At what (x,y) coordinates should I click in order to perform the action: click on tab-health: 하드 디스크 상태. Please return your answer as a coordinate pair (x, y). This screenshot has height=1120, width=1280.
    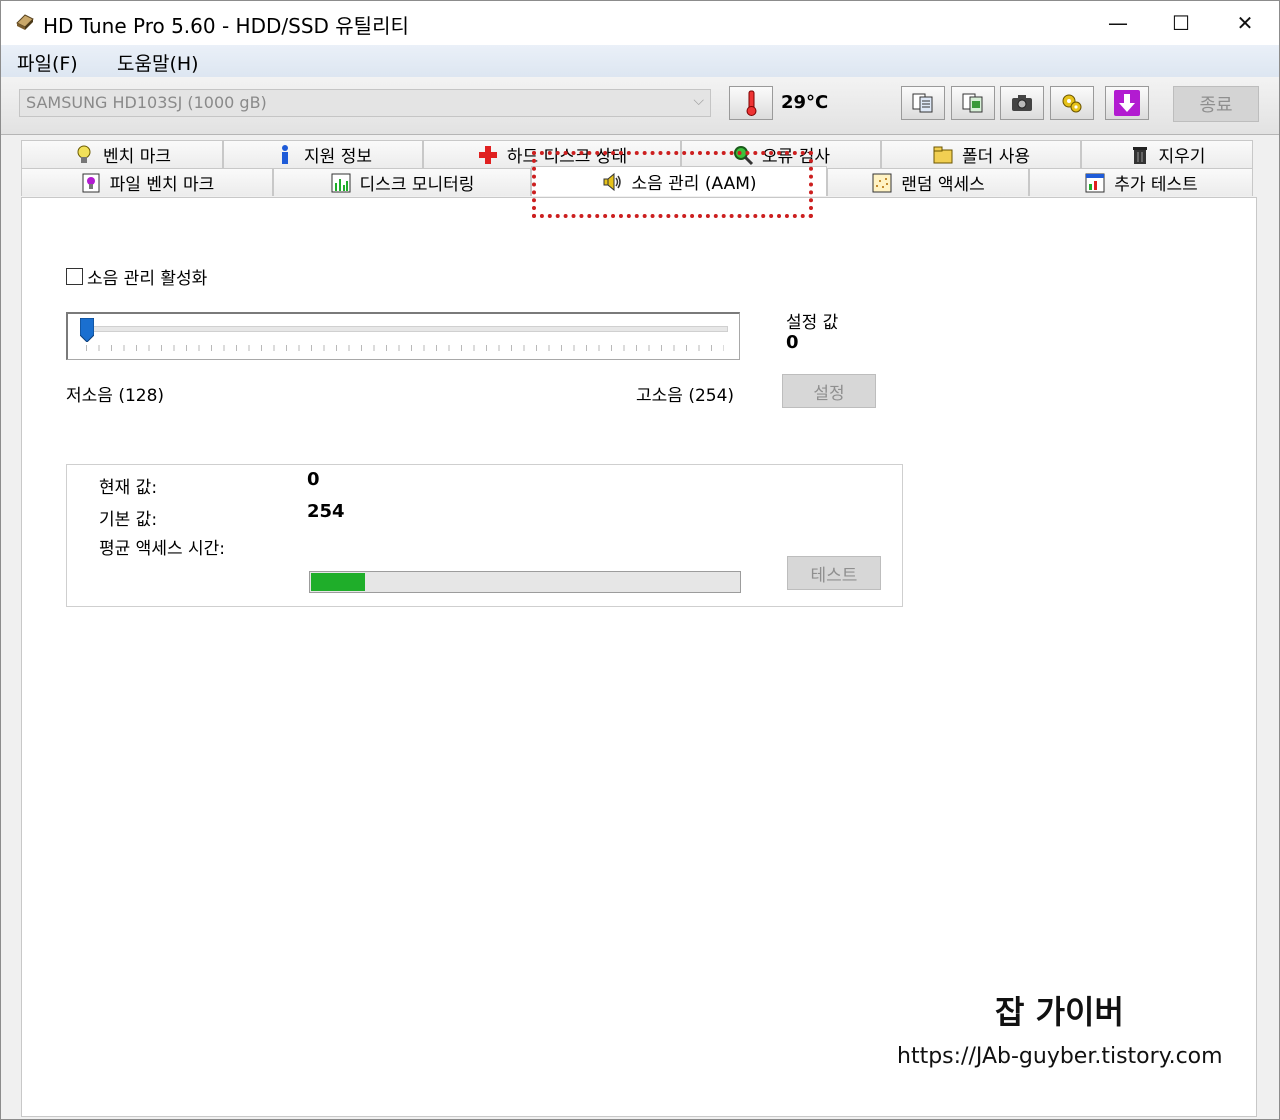
    Looking at the image, I should click on (552, 154).